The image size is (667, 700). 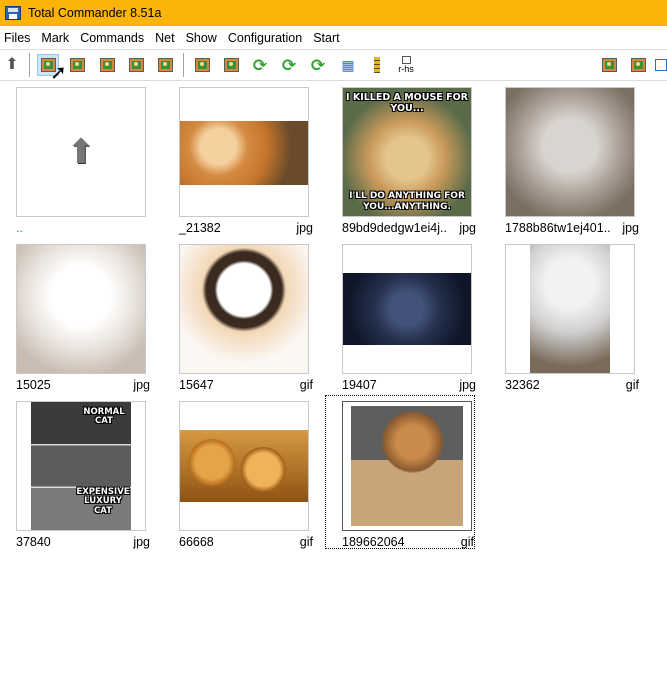 I want to click on window-button-partial, so click(x=661, y=65).